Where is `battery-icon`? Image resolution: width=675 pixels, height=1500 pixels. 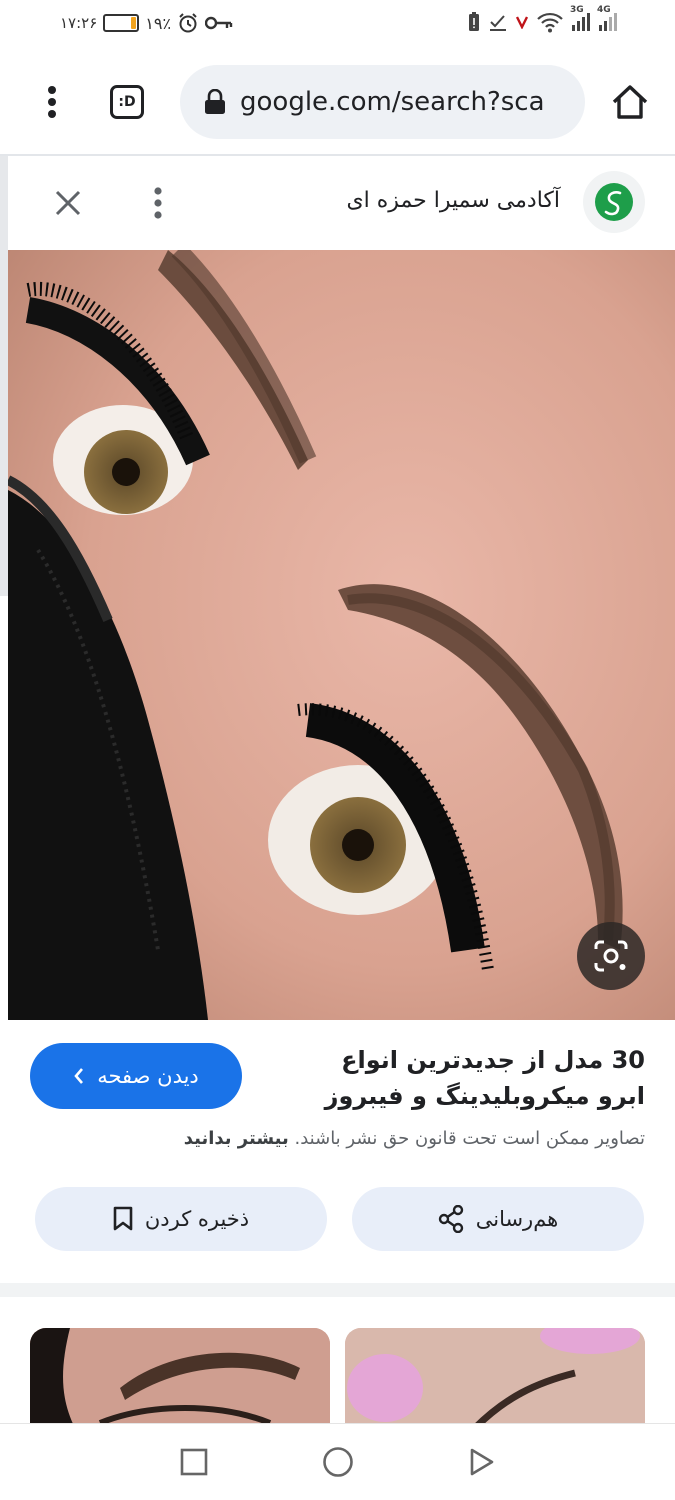
battery-icon is located at coordinates (121, 23).